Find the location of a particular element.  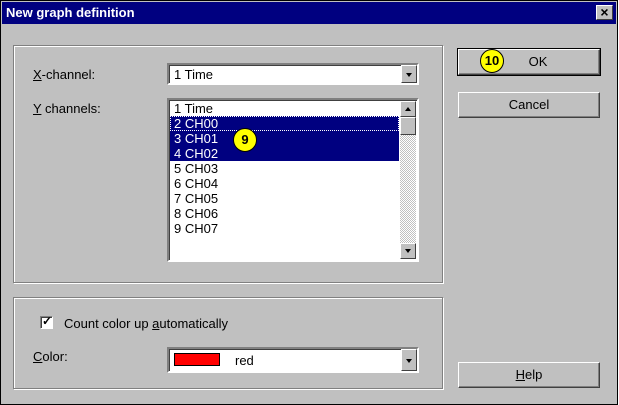

dialog-title: New graph definition is located at coordinates (70, 12).